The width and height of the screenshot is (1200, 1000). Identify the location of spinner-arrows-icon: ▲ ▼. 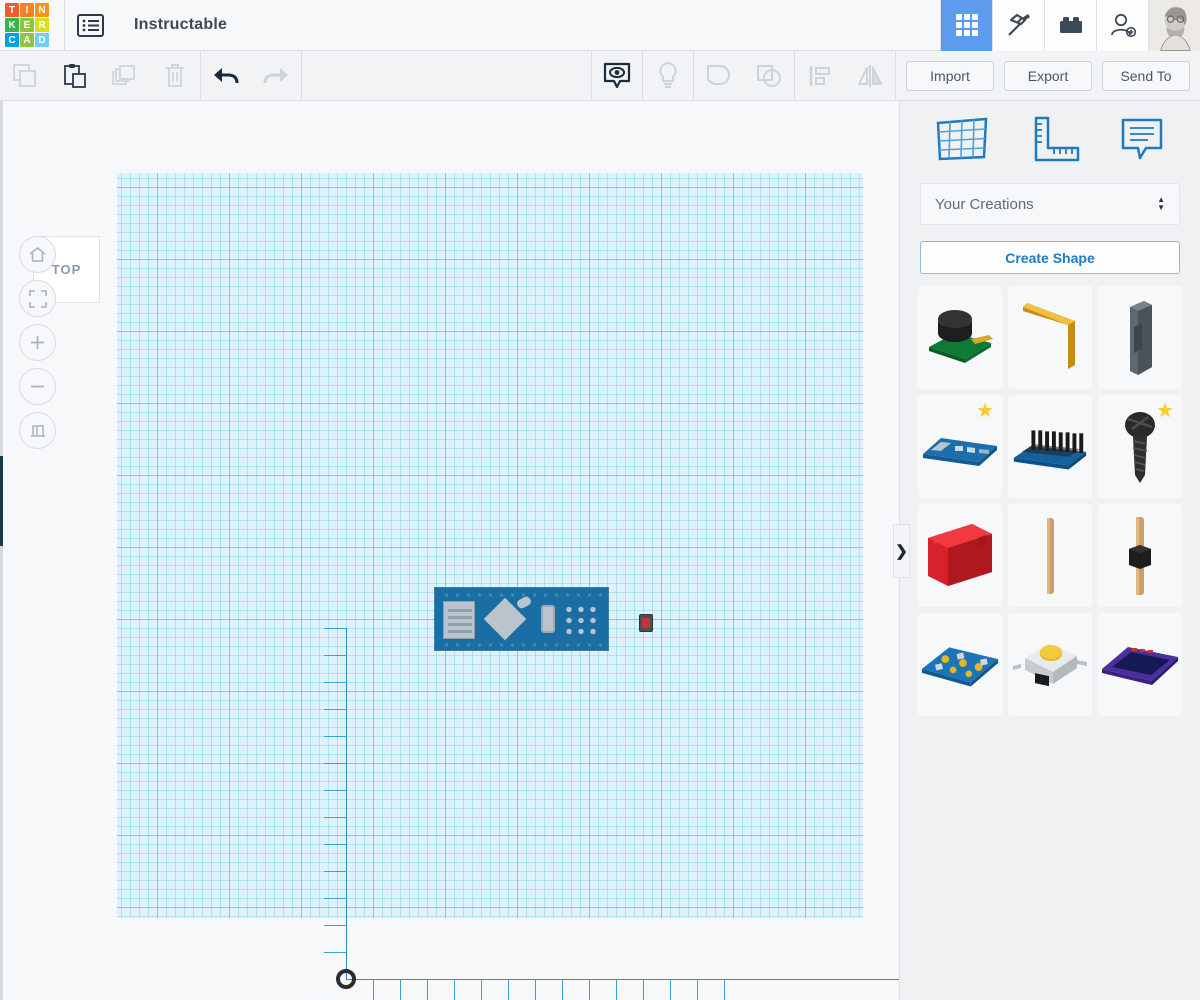
(1161, 203).